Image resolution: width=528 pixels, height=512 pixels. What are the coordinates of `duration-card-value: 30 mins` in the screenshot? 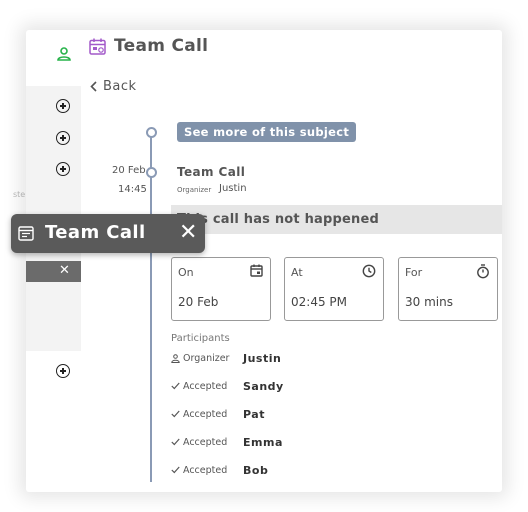 It's located at (429, 302).